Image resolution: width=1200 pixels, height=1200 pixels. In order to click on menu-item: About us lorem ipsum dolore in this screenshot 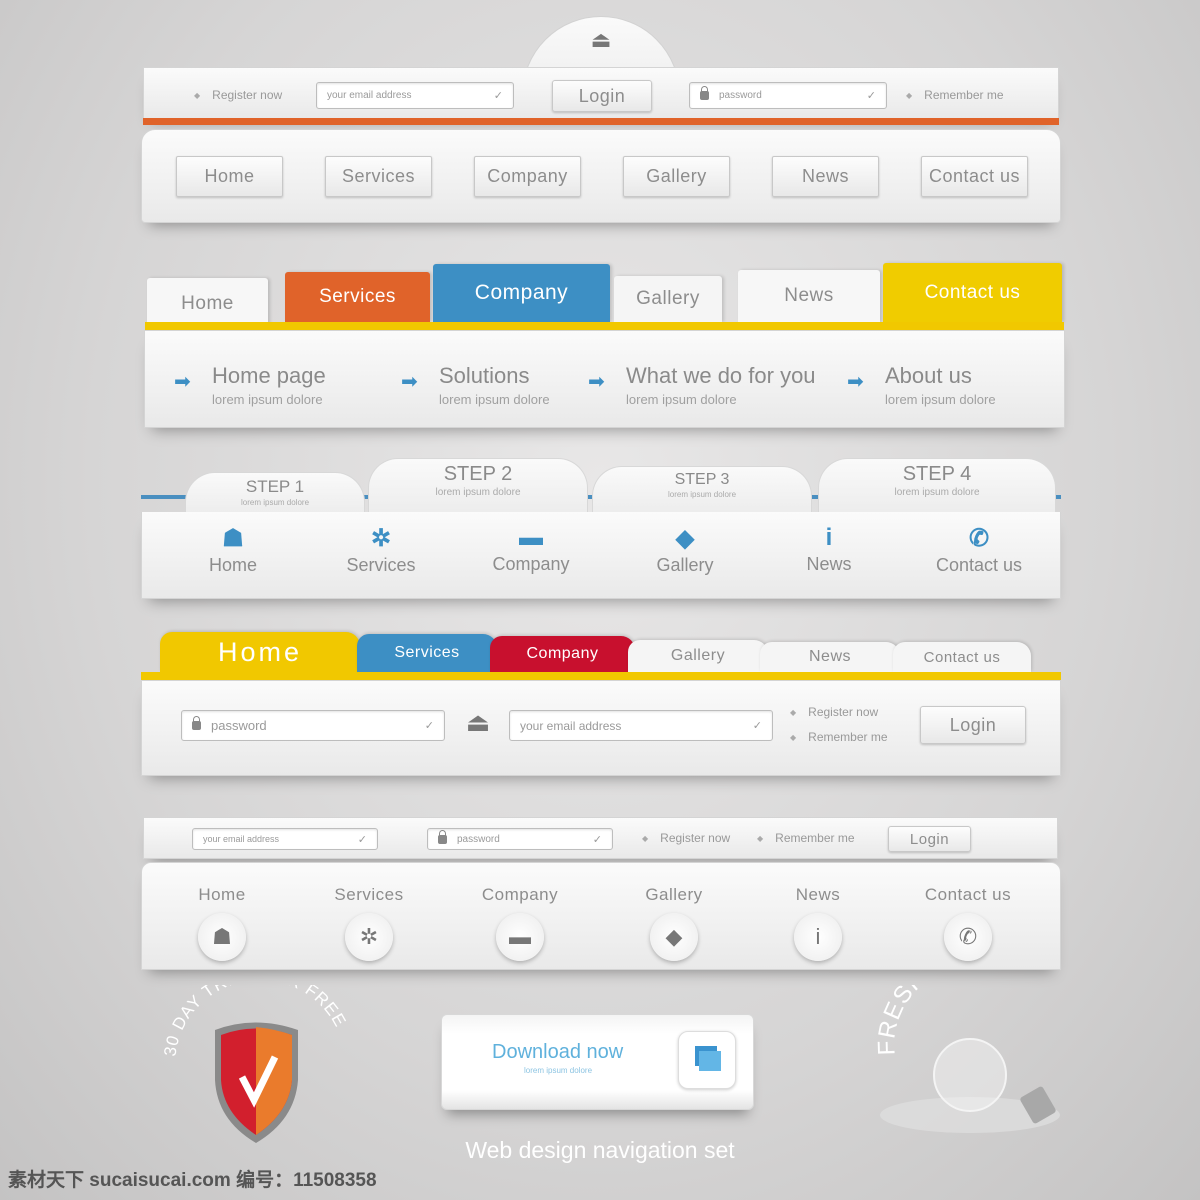, I will do `click(940, 385)`.